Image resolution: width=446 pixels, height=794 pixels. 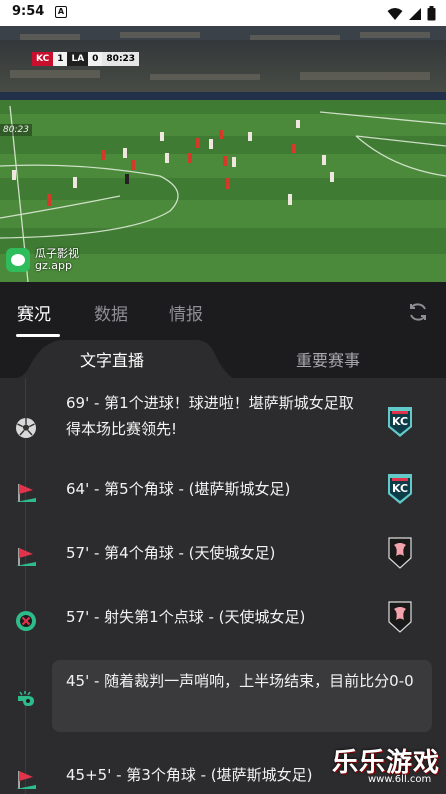 What do you see at coordinates (186, 617) in the screenshot?
I see `event-text: 57' - 射失第1个点球 - (天使城女足)` at bounding box center [186, 617].